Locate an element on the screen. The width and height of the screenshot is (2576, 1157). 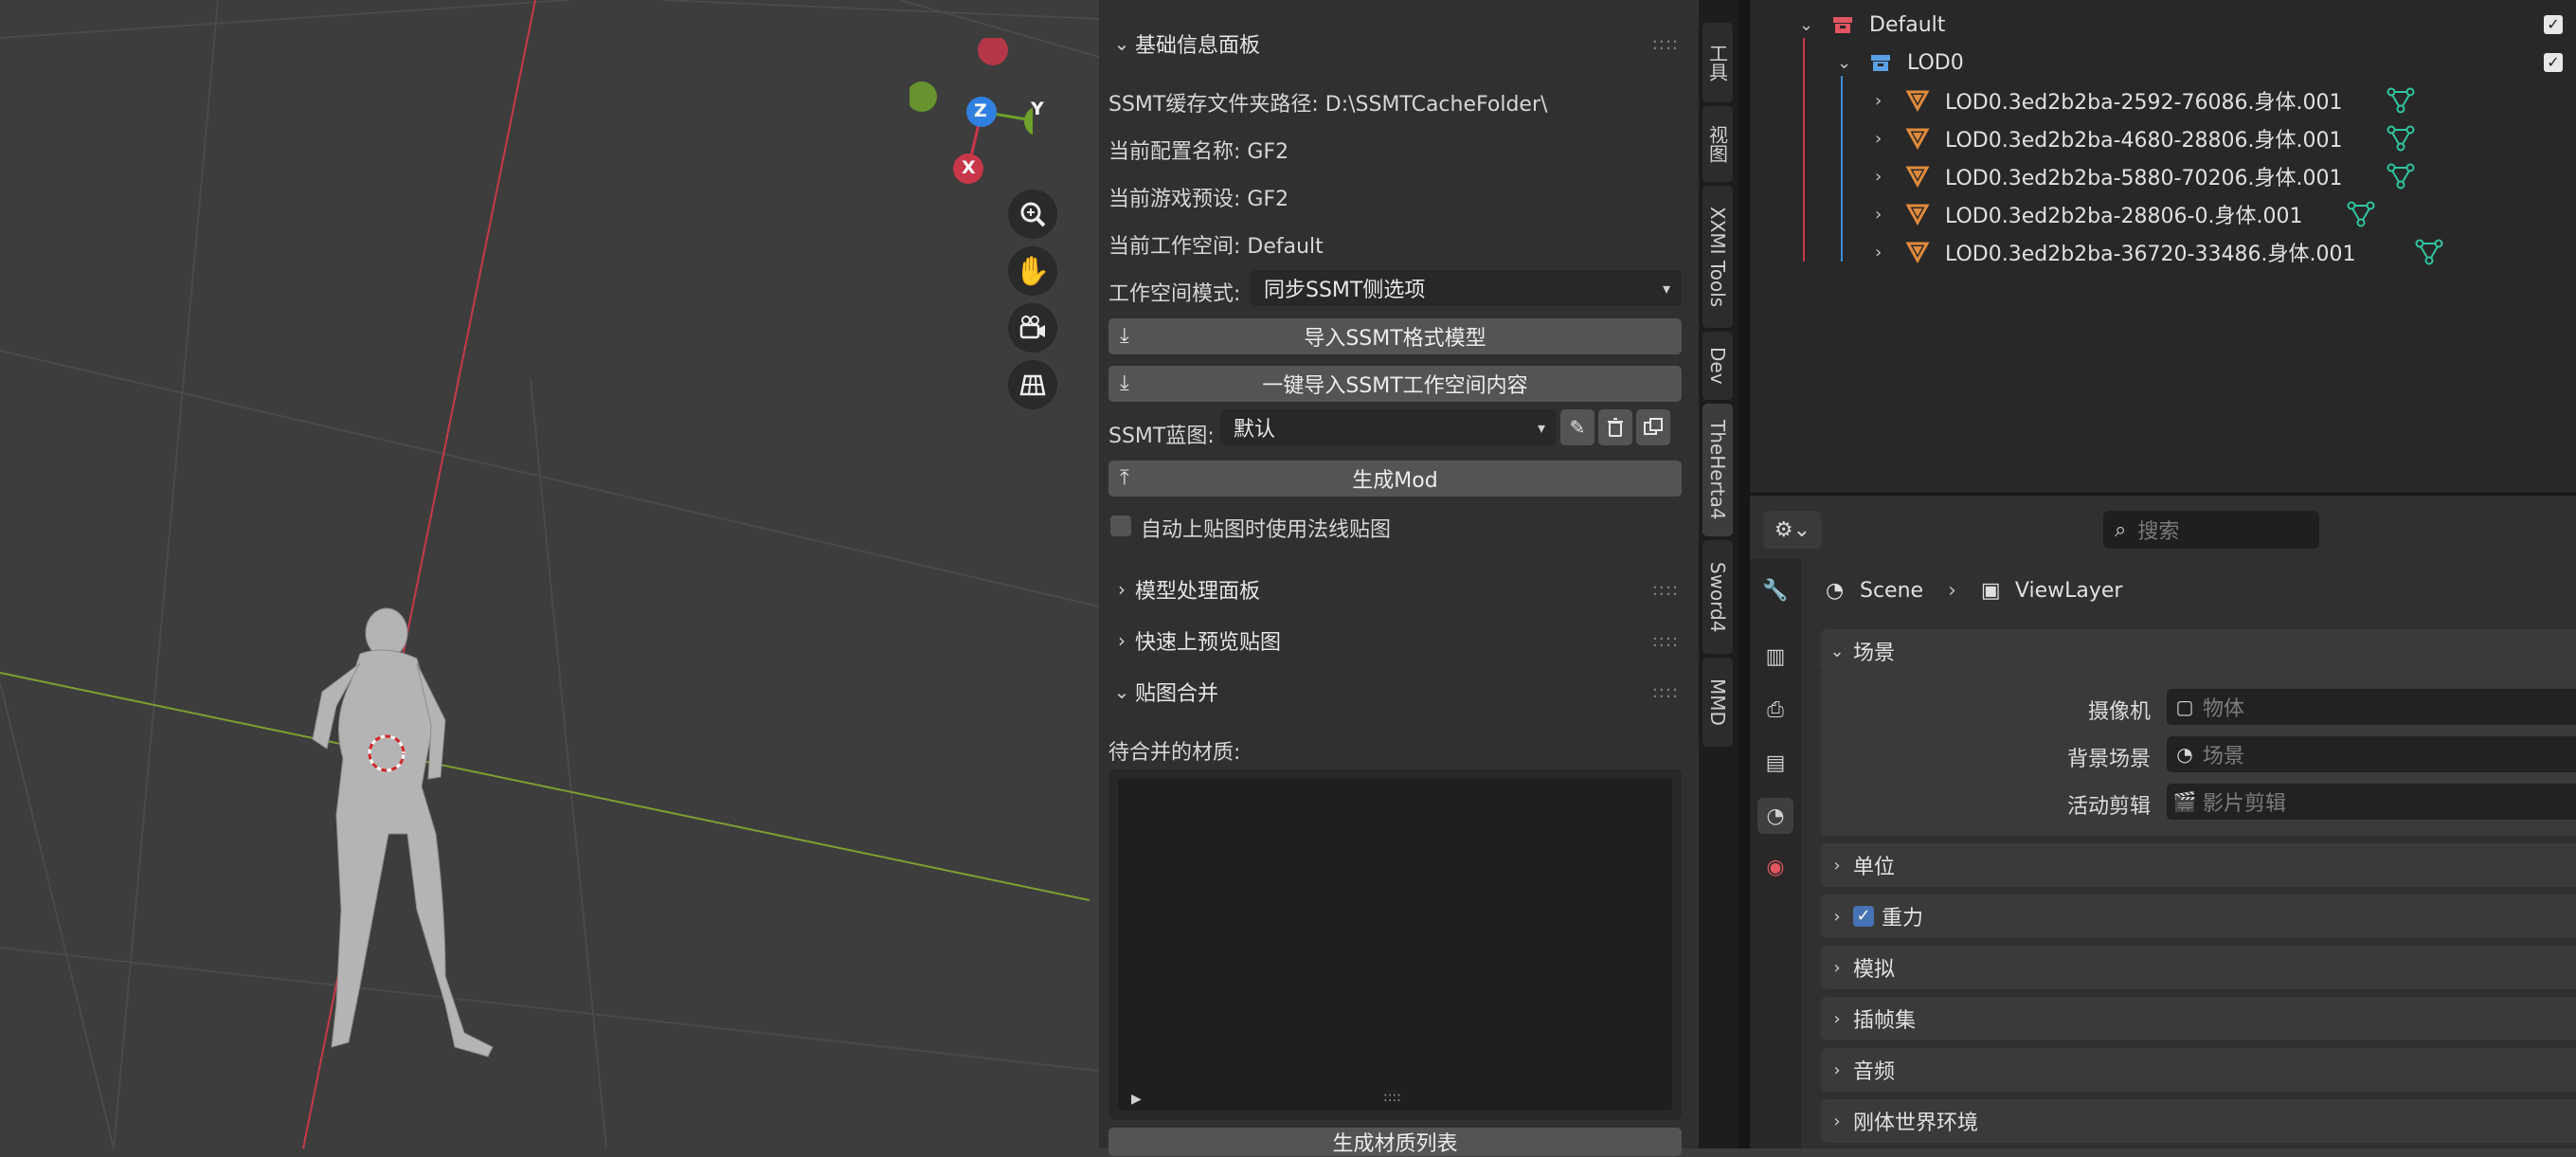
output-icon: ⎙ is located at coordinates (1775, 710).